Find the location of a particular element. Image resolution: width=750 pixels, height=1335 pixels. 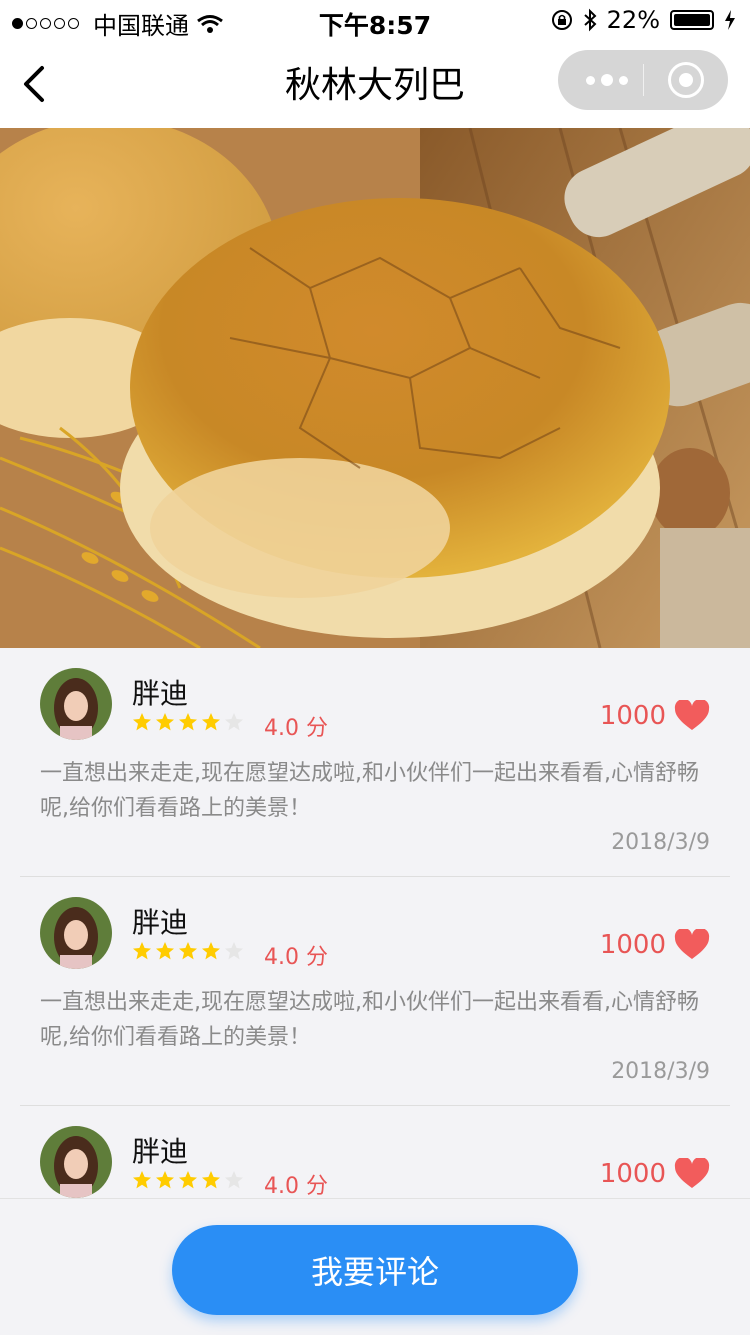

mini-program-capsule is located at coordinates (643, 80).